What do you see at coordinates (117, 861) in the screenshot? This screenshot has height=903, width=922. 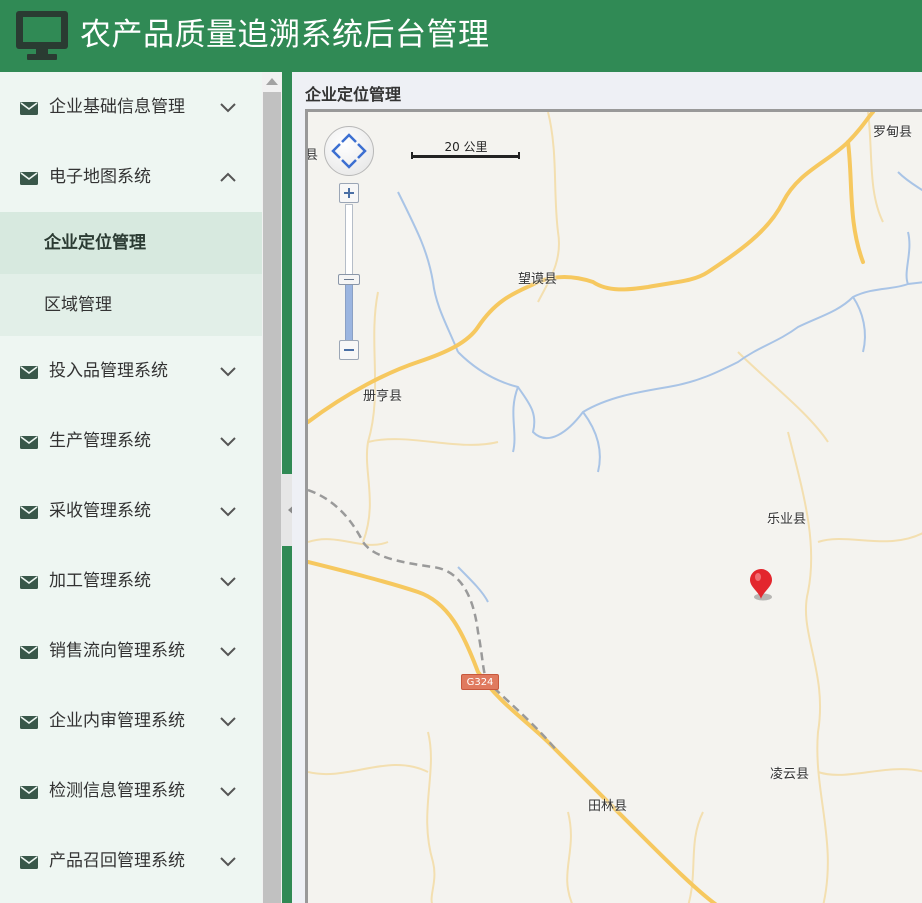 I see `sidebar-item-label: 产品召回管理系统` at bounding box center [117, 861].